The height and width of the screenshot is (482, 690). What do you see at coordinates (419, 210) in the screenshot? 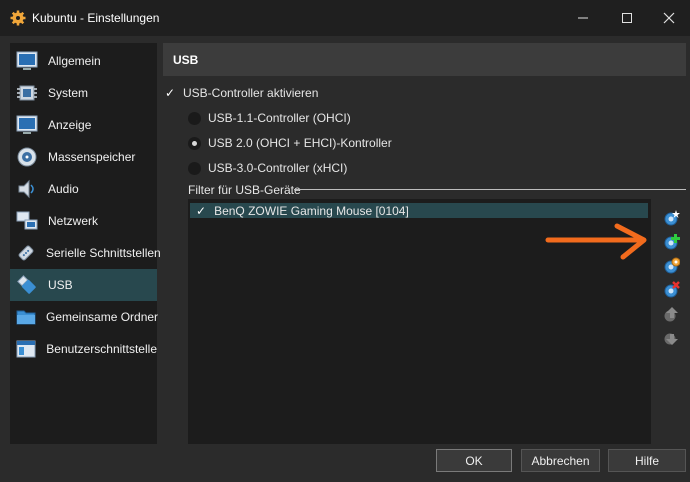
I see `list-item: ✓ BenQ ZOWIE Gaming Mouse [0104]` at bounding box center [419, 210].